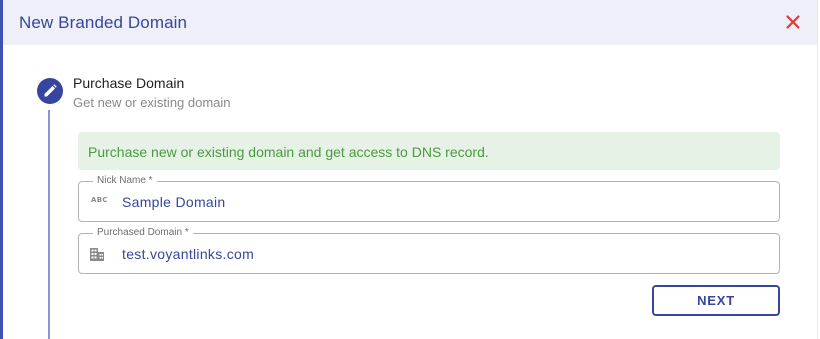 Image resolution: width=820 pixels, height=339 pixels. What do you see at coordinates (174, 202) in the screenshot?
I see `nick-name-value: Sample Domain` at bounding box center [174, 202].